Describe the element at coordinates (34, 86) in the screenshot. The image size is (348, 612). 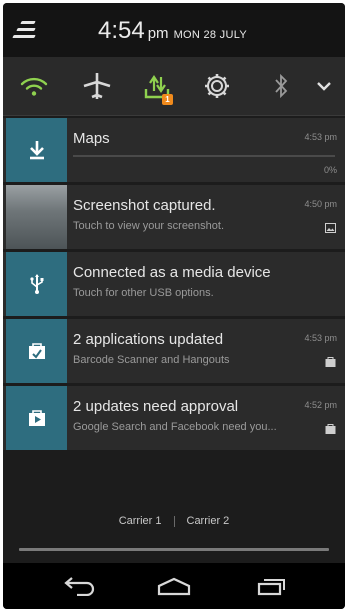
I see `wifi-icon` at that location.